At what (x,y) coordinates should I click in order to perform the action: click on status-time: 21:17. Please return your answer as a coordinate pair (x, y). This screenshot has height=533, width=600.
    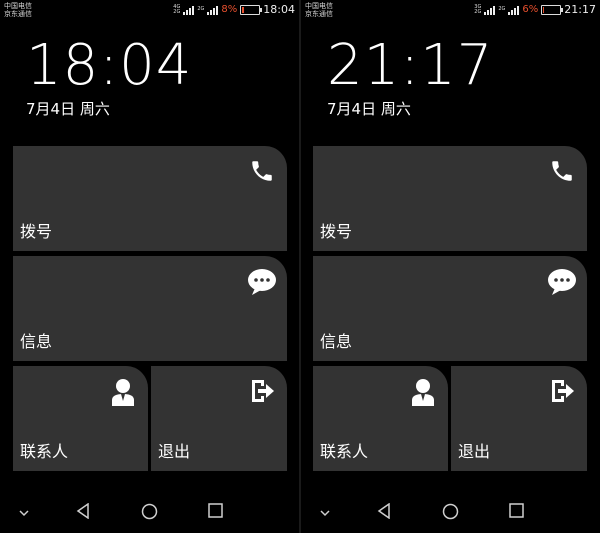
    Looking at the image, I should click on (580, 9).